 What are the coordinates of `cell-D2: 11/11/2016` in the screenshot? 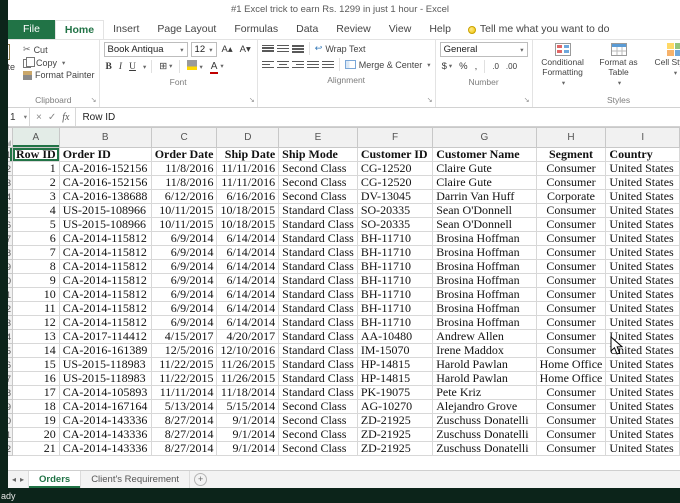 It's located at (248, 168).